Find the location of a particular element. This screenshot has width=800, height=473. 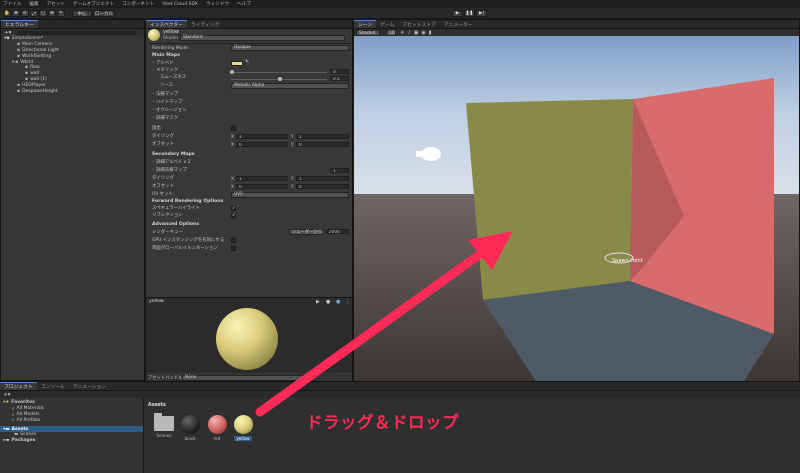

tab-animator: アニメーター is located at coordinates (458, 24).